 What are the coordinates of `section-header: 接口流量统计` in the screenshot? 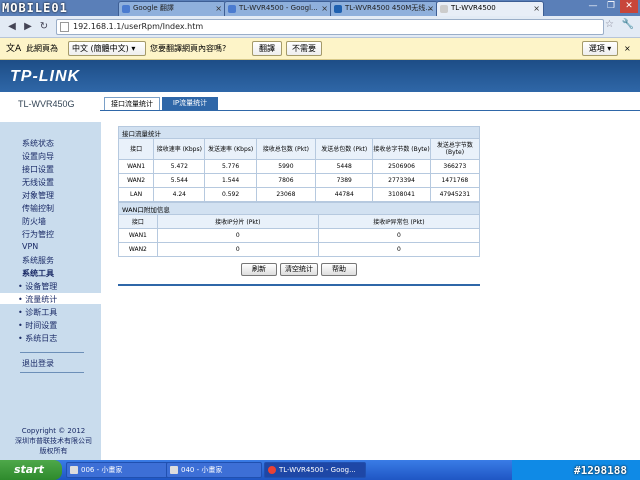 It's located at (299, 132).